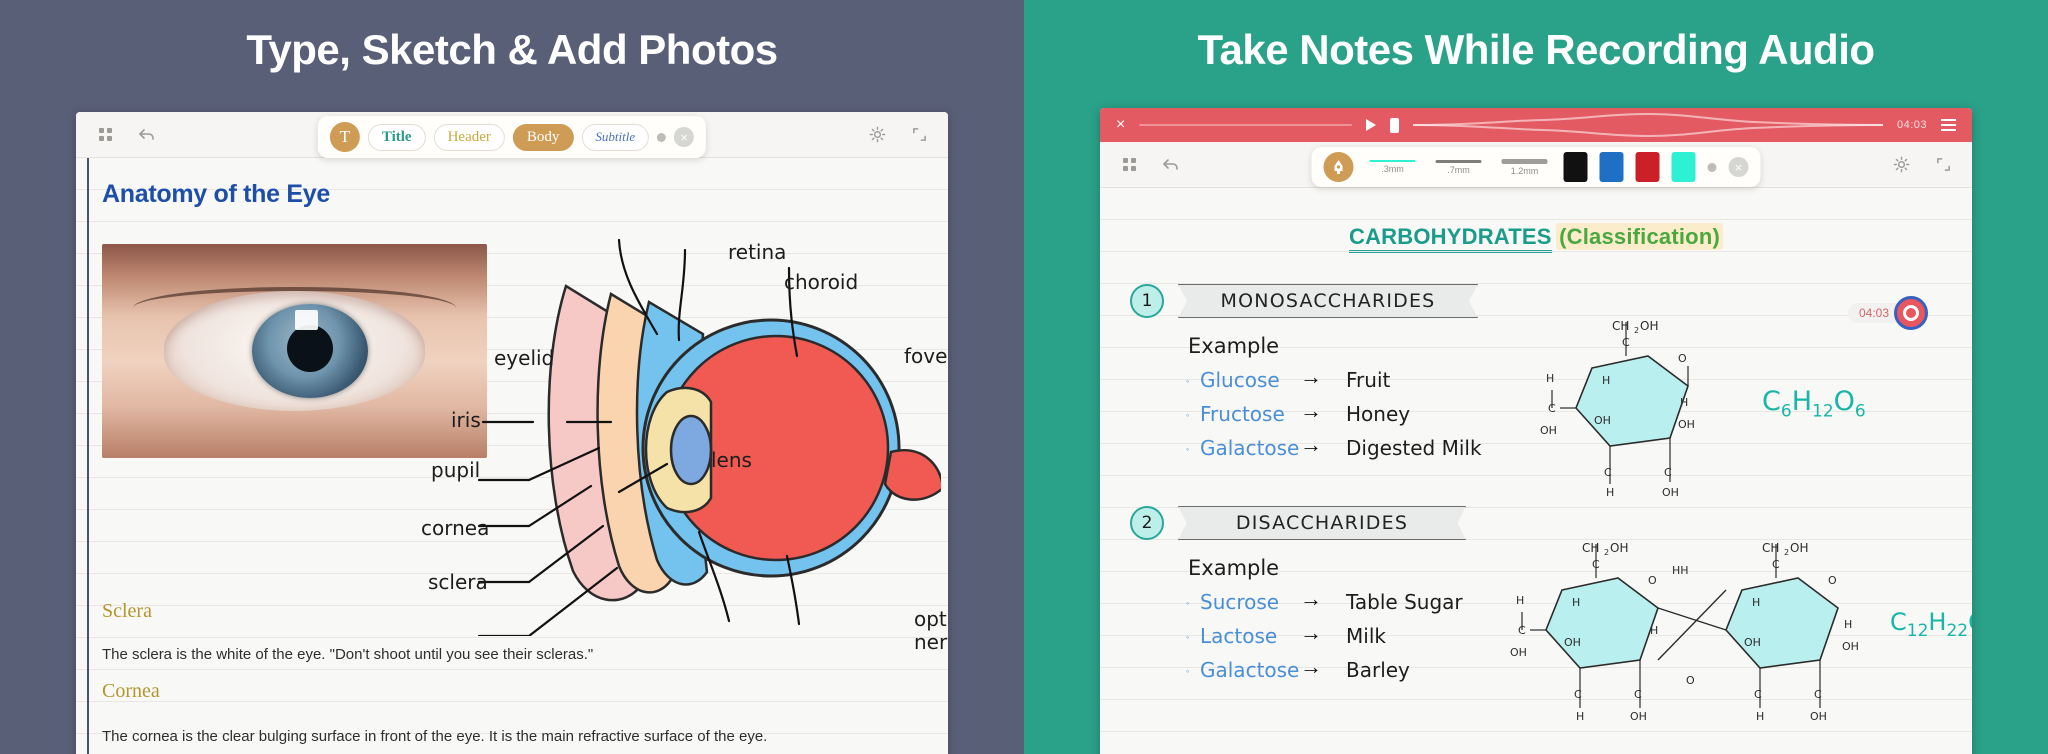 The height and width of the screenshot is (754, 2048). What do you see at coordinates (1234, 568) in the screenshot?
I see `example-label-2: Example` at bounding box center [1234, 568].